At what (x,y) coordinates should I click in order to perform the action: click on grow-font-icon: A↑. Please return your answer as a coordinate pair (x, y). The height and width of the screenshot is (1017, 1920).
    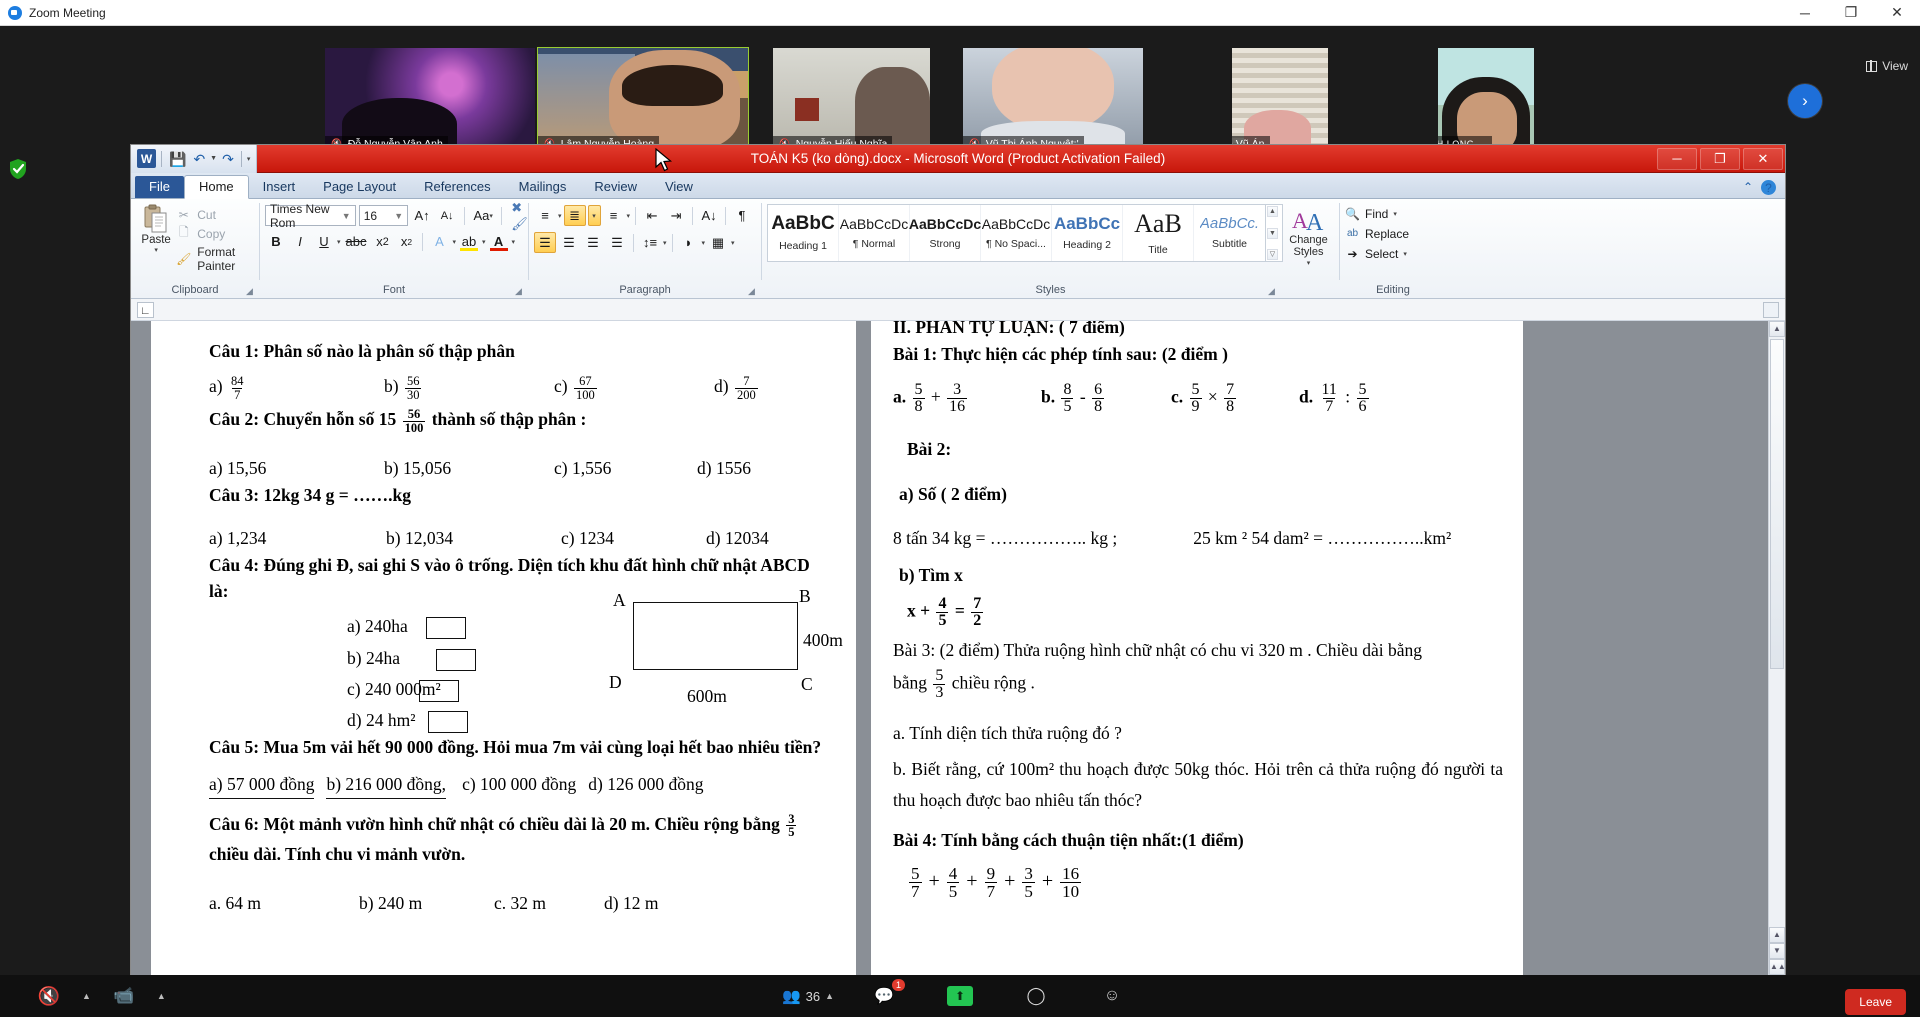
    Looking at the image, I should click on (422, 215).